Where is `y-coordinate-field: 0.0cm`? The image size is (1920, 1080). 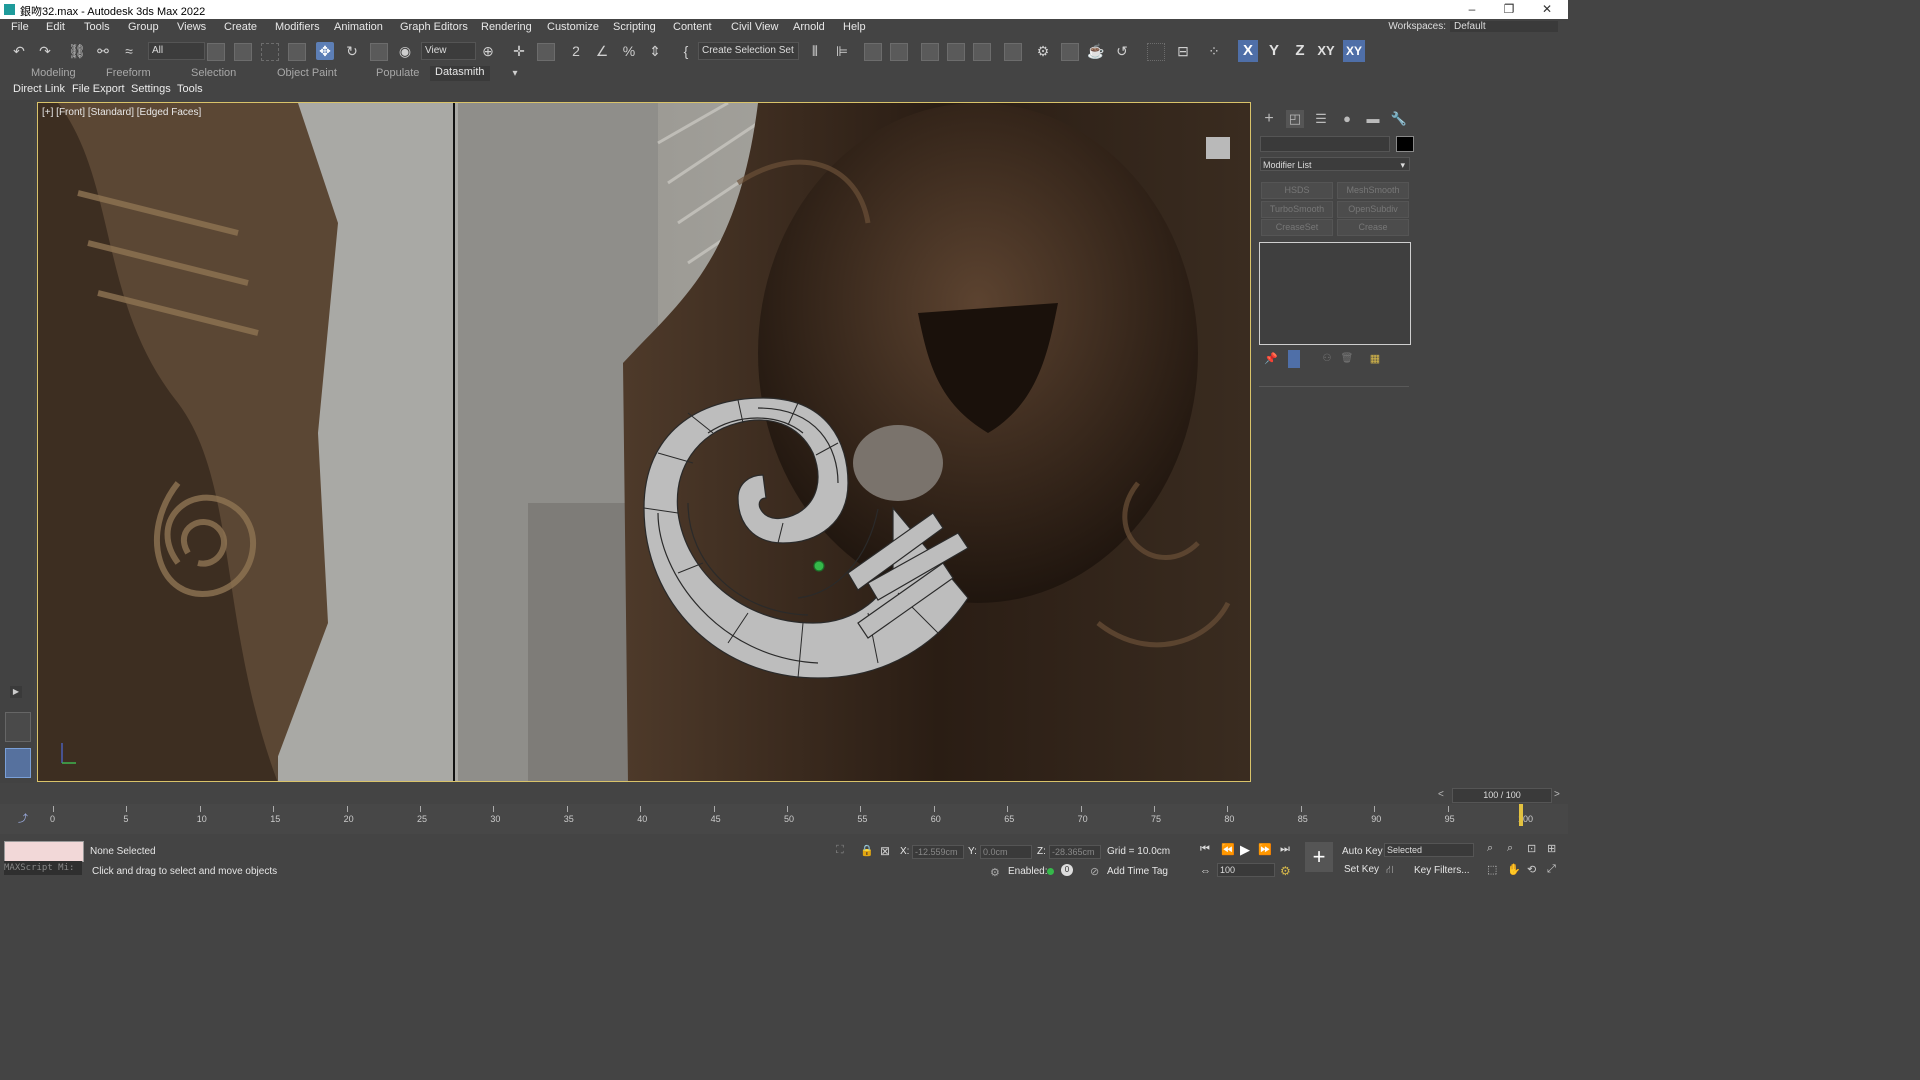
y-coordinate-field: 0.0cm is located at coordinates (1006, 852).